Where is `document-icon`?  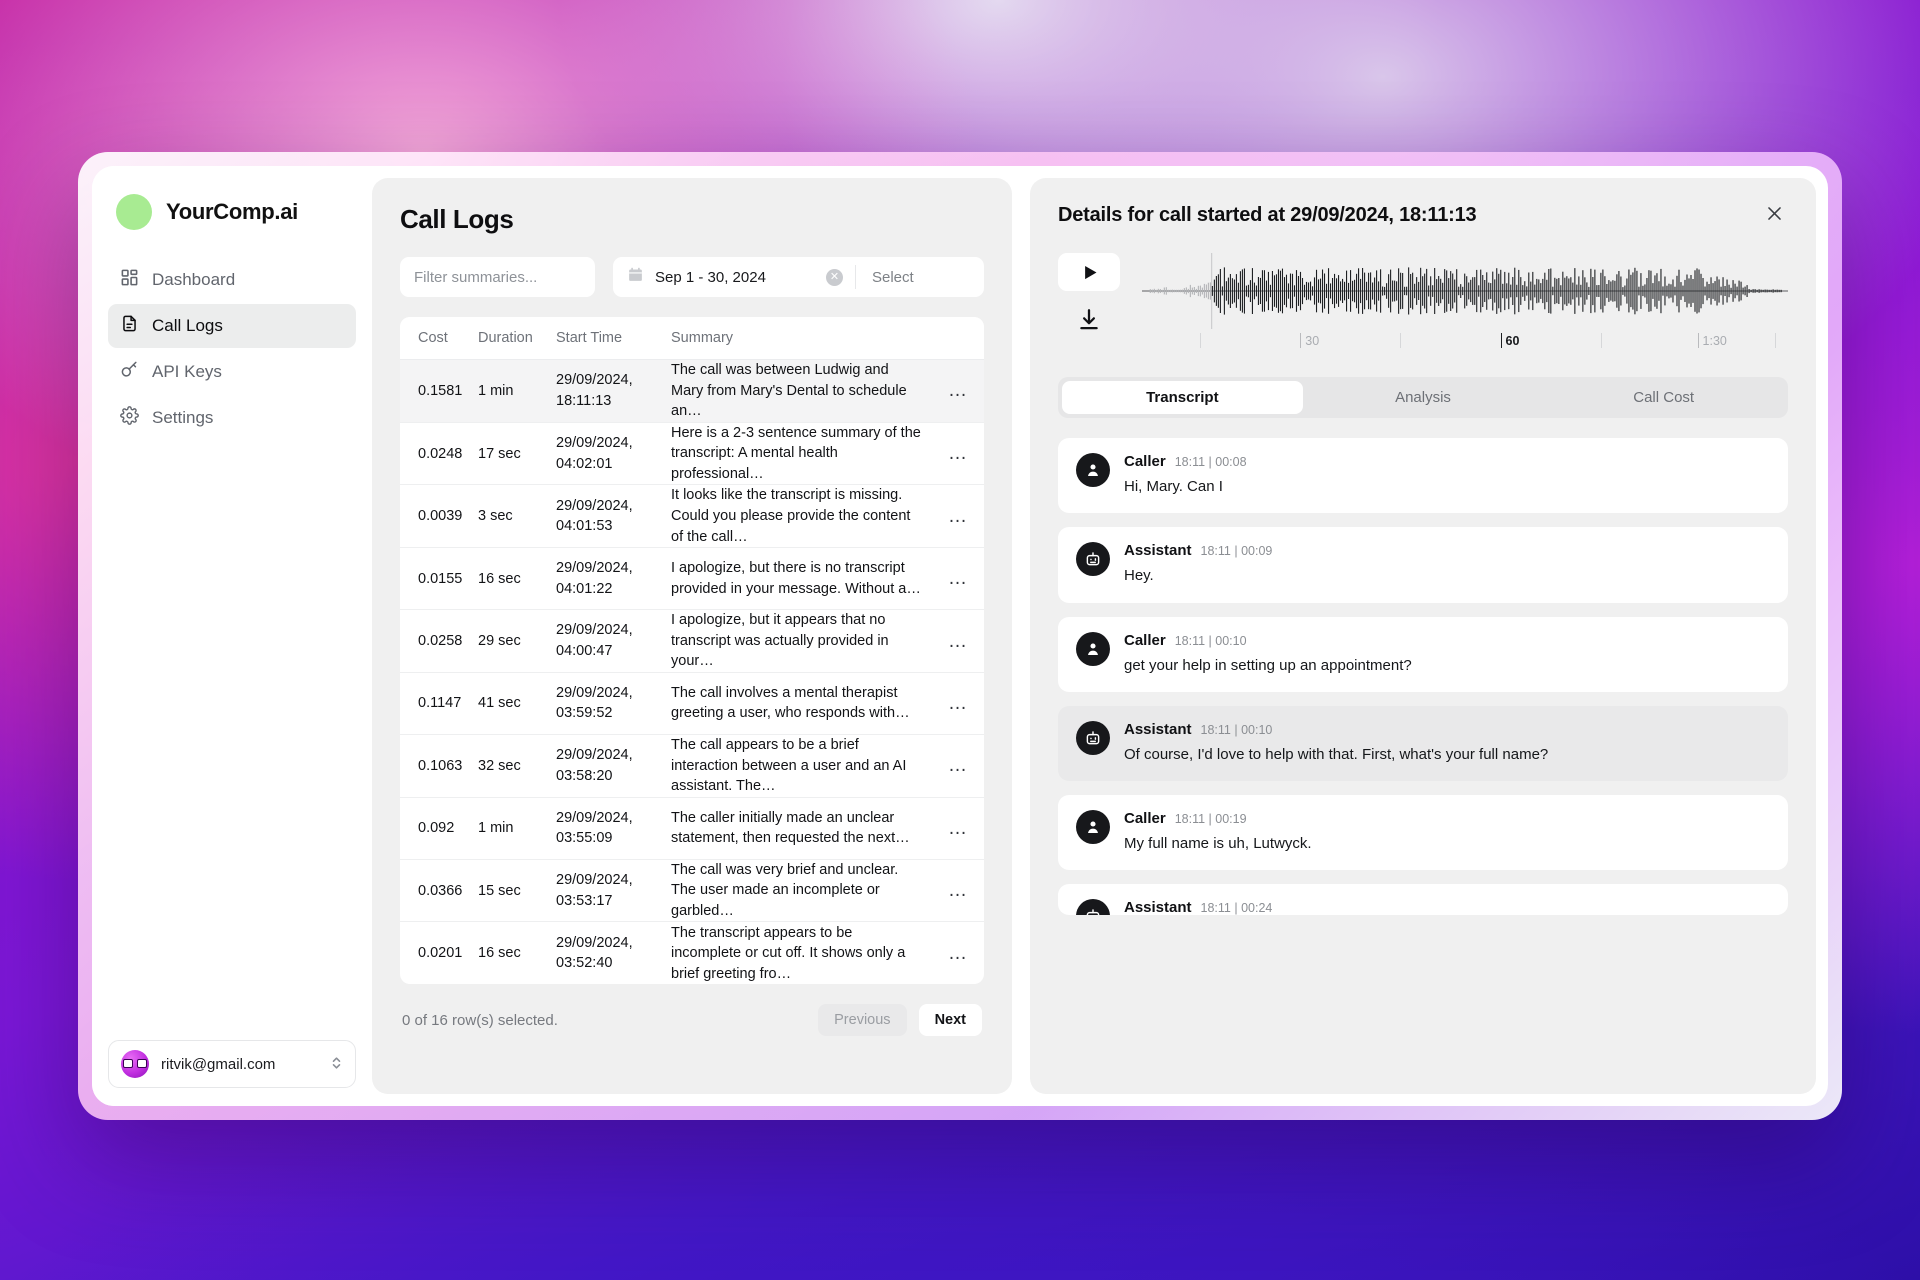
document-icon is located at coordinates (129, 326).